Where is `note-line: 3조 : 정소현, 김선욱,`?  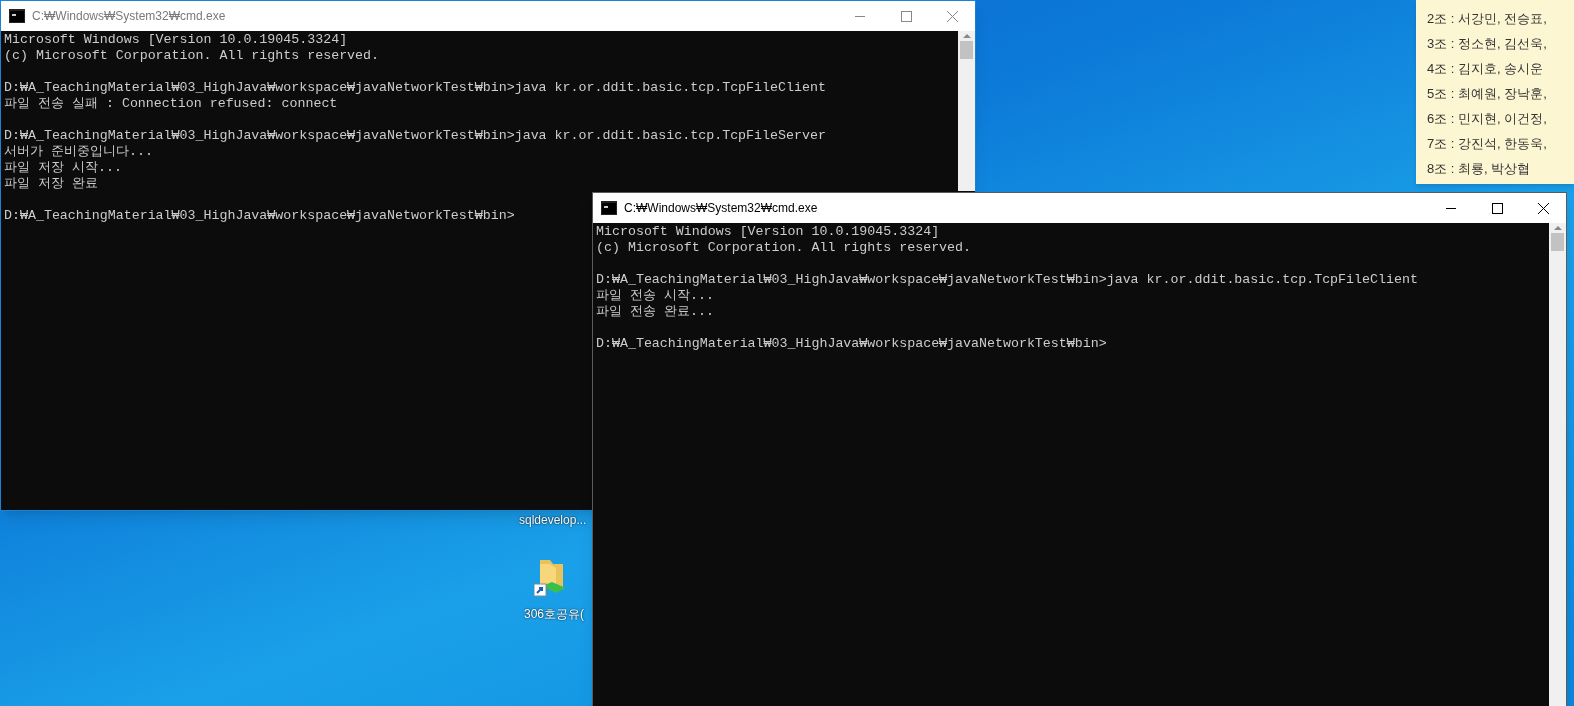
note-line: 3조 : 정소현, 김선욱, is located at coordinates (1487, 44).